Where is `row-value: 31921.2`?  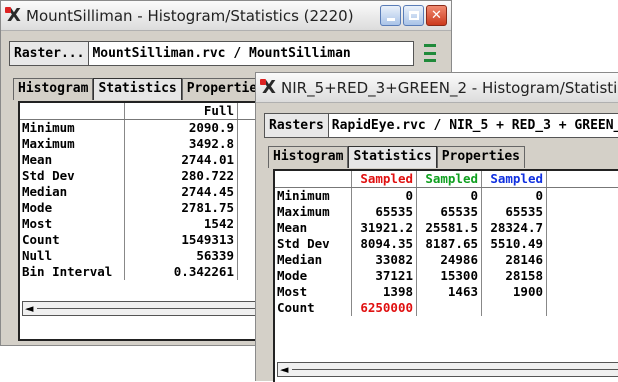 row-value: 31921.2 is located at coordinates (384, 228).